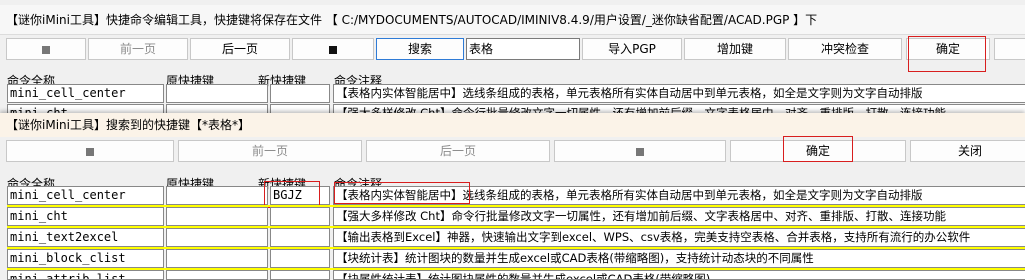 The width and height of the screenshot is (1025, 280). Describe the element at coordinates (420, 49) in the screenshot. I see `search-button: 搜索` at that location.